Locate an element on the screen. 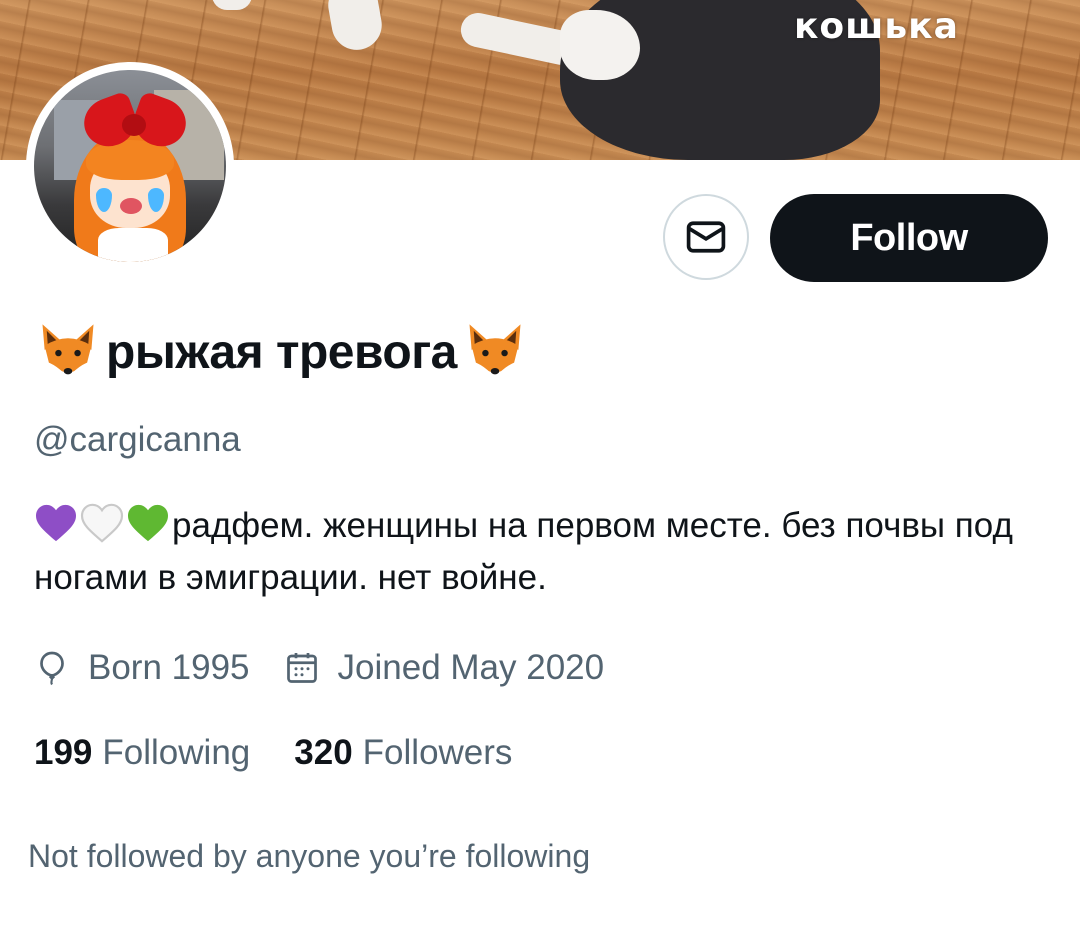 The width and height of the screenshot is (1080, 928). followers-count: 320 is located at coordinates (323, 752).